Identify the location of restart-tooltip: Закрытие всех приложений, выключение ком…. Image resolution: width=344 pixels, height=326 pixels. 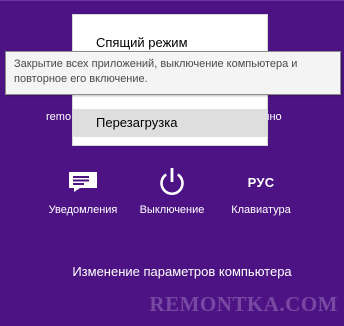
(173, 73).